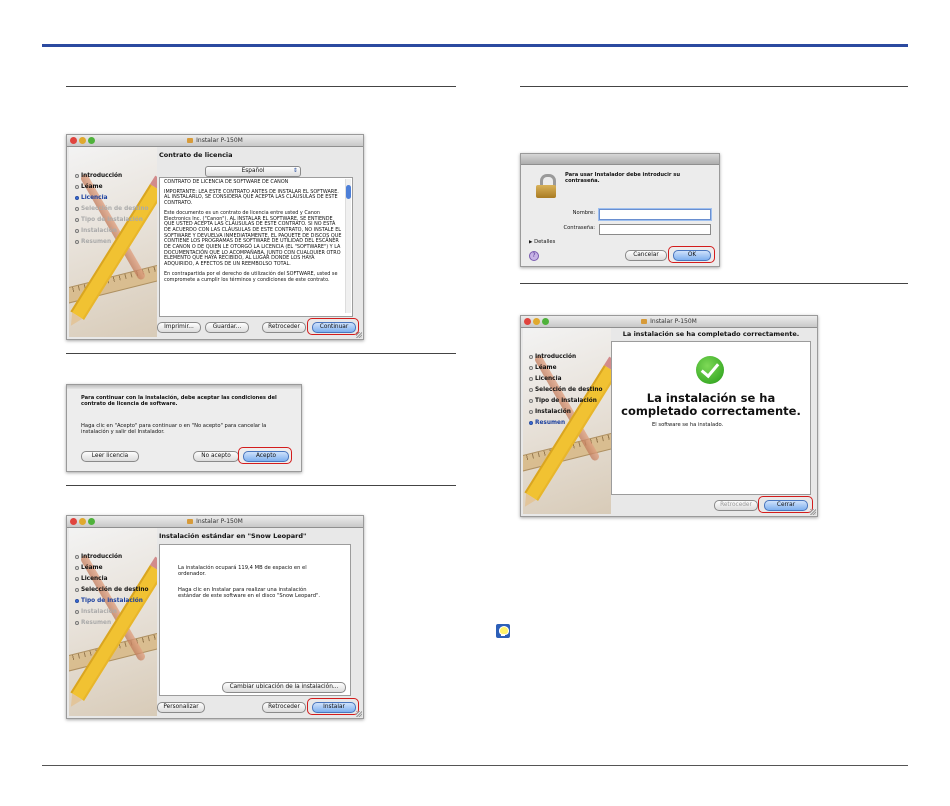 The width and height of the screenshot is (950, 806). What do you see at coordinates (620, 159) in the screenshot?
I see `title-bar` at bounding box center [620, 159].